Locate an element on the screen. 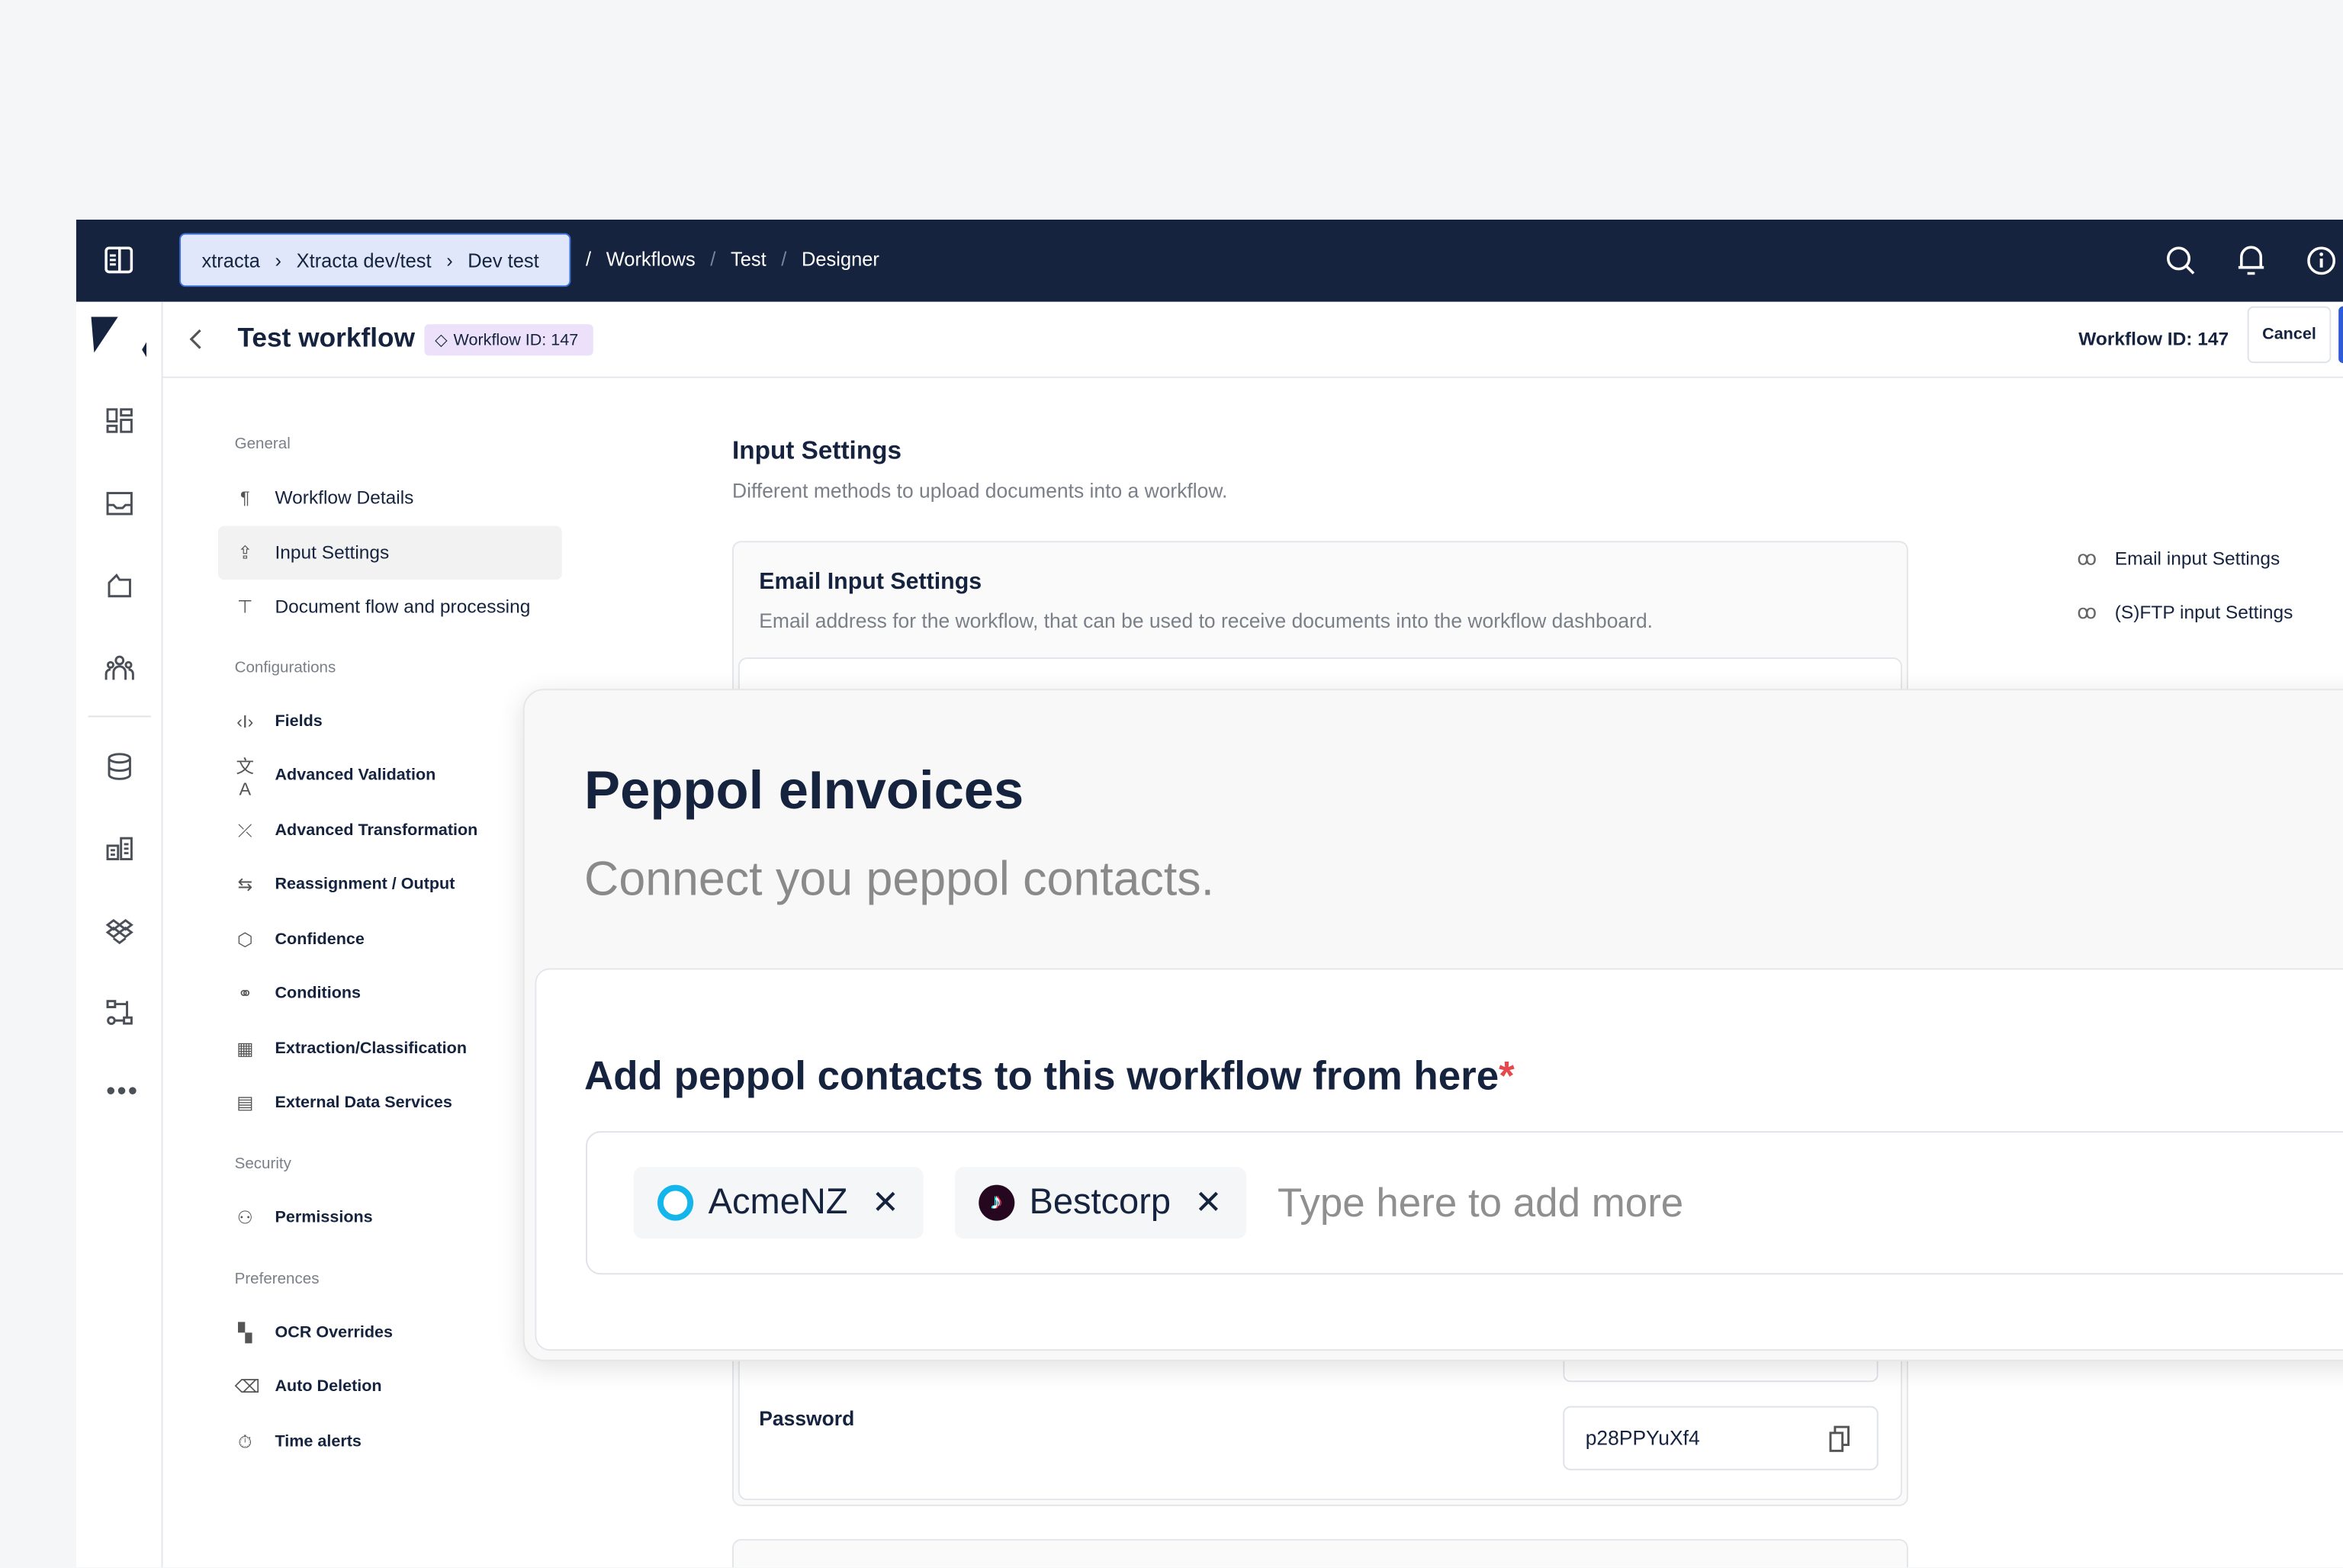 The width and height of the screenshot is (2343, 1568). breadcrumb-team: Xtracta dev/test is located at coordinates (364, 260).